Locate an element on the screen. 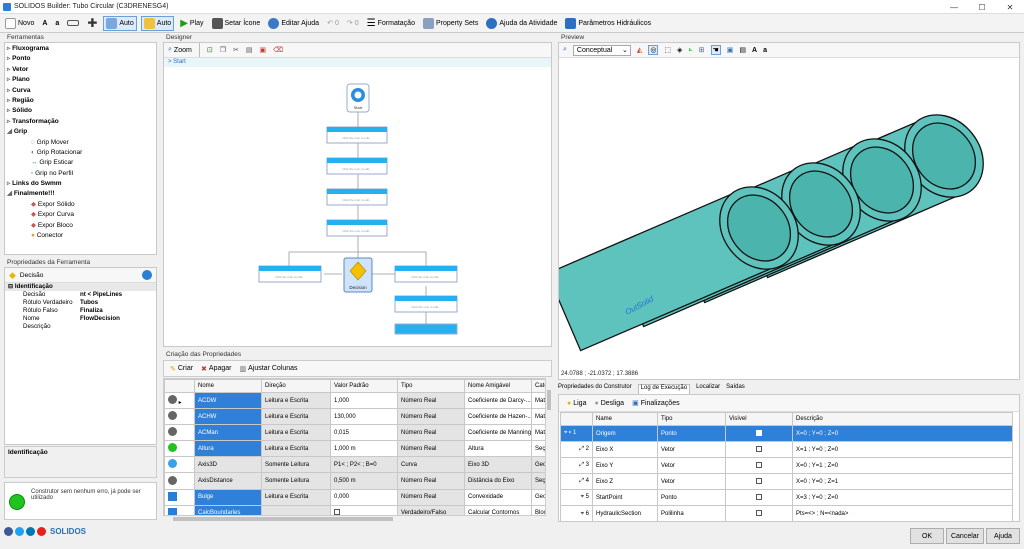 This screenshot has height=549, width=1024. maximize-button: ☐ is located at coordinates (982, 7).